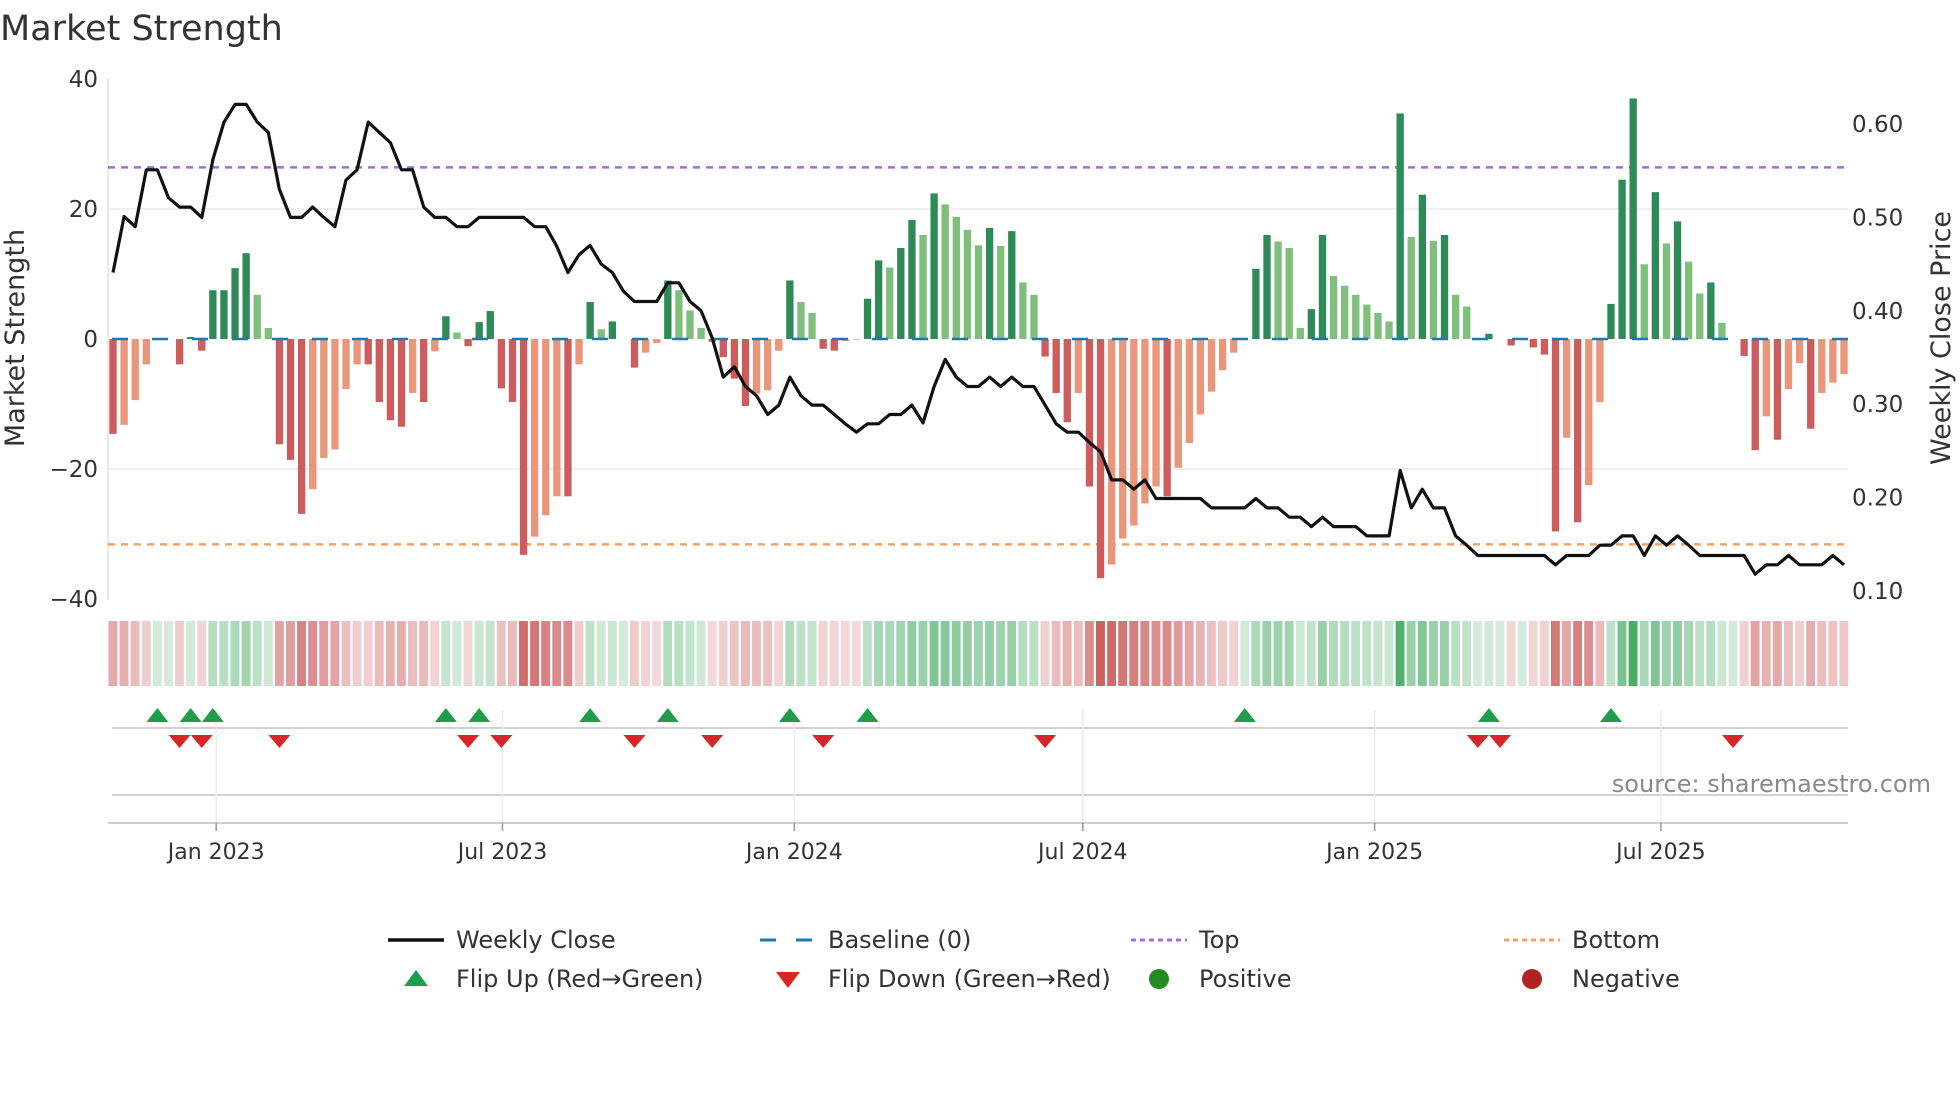  What do you see at coordinates (15, 338) in the screenshot?
I see `left-axis-label: Market Strength` at bounding box center [15, 338].